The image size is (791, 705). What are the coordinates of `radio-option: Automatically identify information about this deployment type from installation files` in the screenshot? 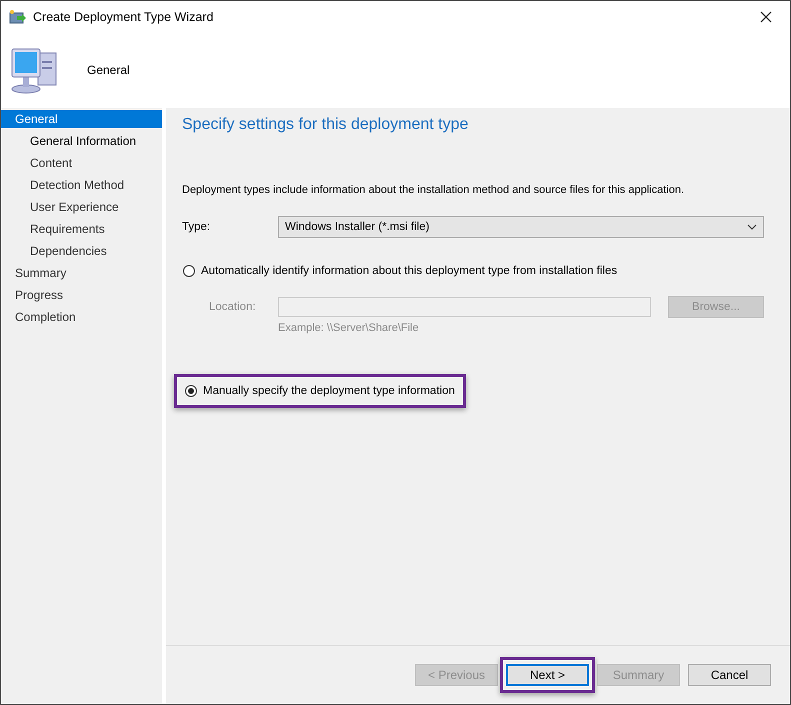 It's located at (400, 271).